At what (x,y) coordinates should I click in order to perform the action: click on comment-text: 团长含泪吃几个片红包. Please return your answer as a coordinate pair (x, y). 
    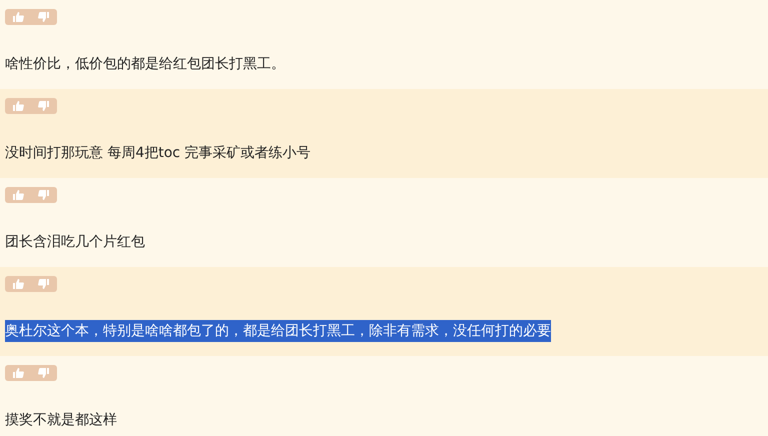
    Looking at the image, I should click on (75, 242).